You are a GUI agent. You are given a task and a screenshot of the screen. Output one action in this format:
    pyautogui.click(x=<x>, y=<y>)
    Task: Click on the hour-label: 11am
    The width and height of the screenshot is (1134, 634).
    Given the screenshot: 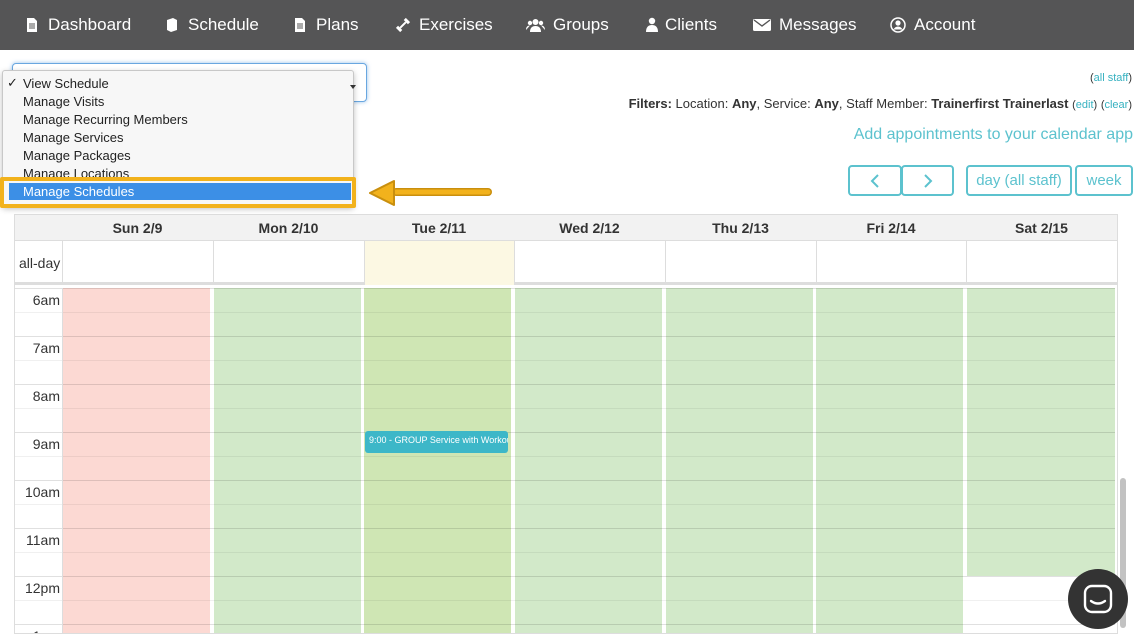 What is the action you would take?
    pyautogui.click(x=43, y=540)
    